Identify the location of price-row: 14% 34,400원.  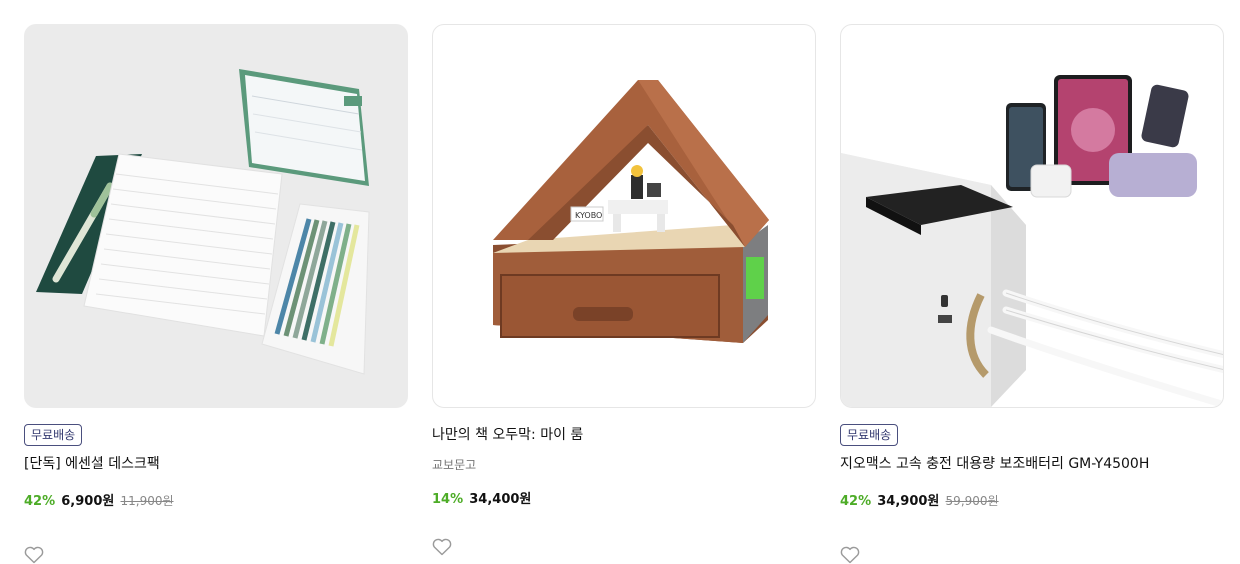
(624, 497).